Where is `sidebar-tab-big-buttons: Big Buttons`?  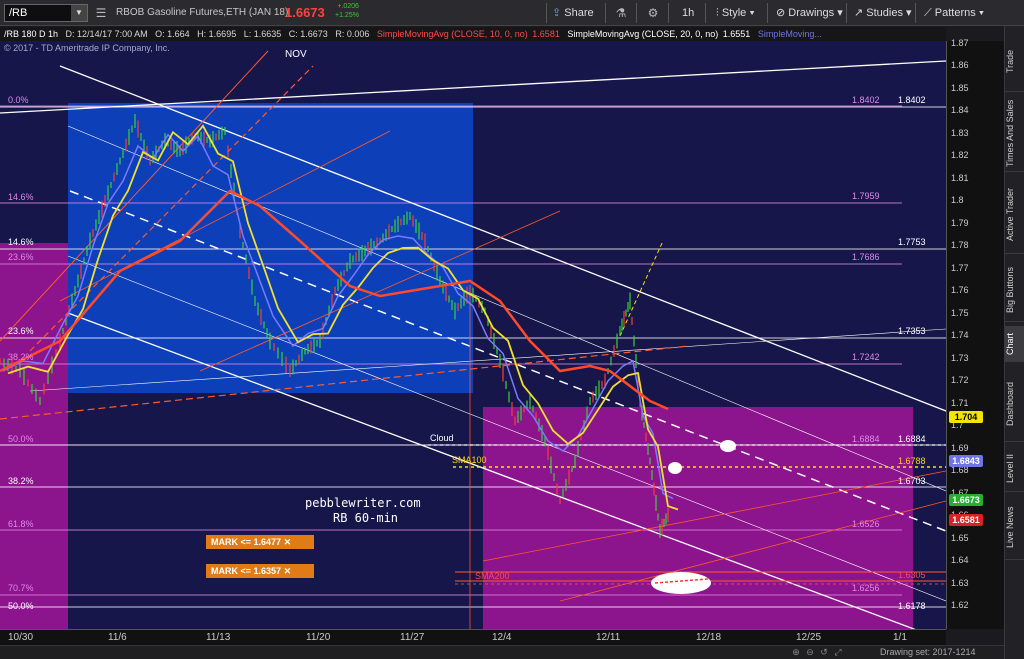
sidebar-tab-big-buttons: Big Buttons is located at coordinates (1014, 290).